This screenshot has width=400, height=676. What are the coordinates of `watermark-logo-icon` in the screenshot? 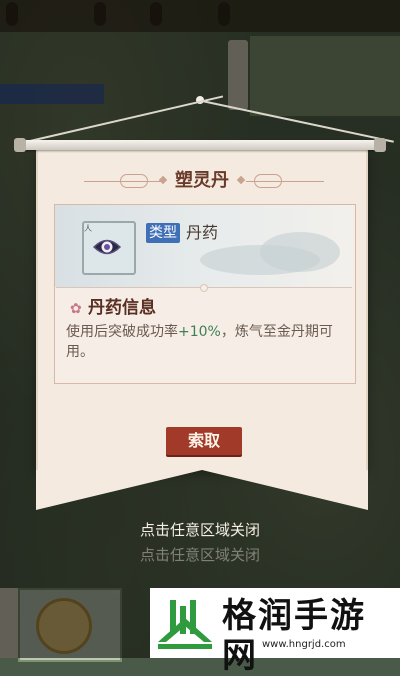 It's located at (185, 624).